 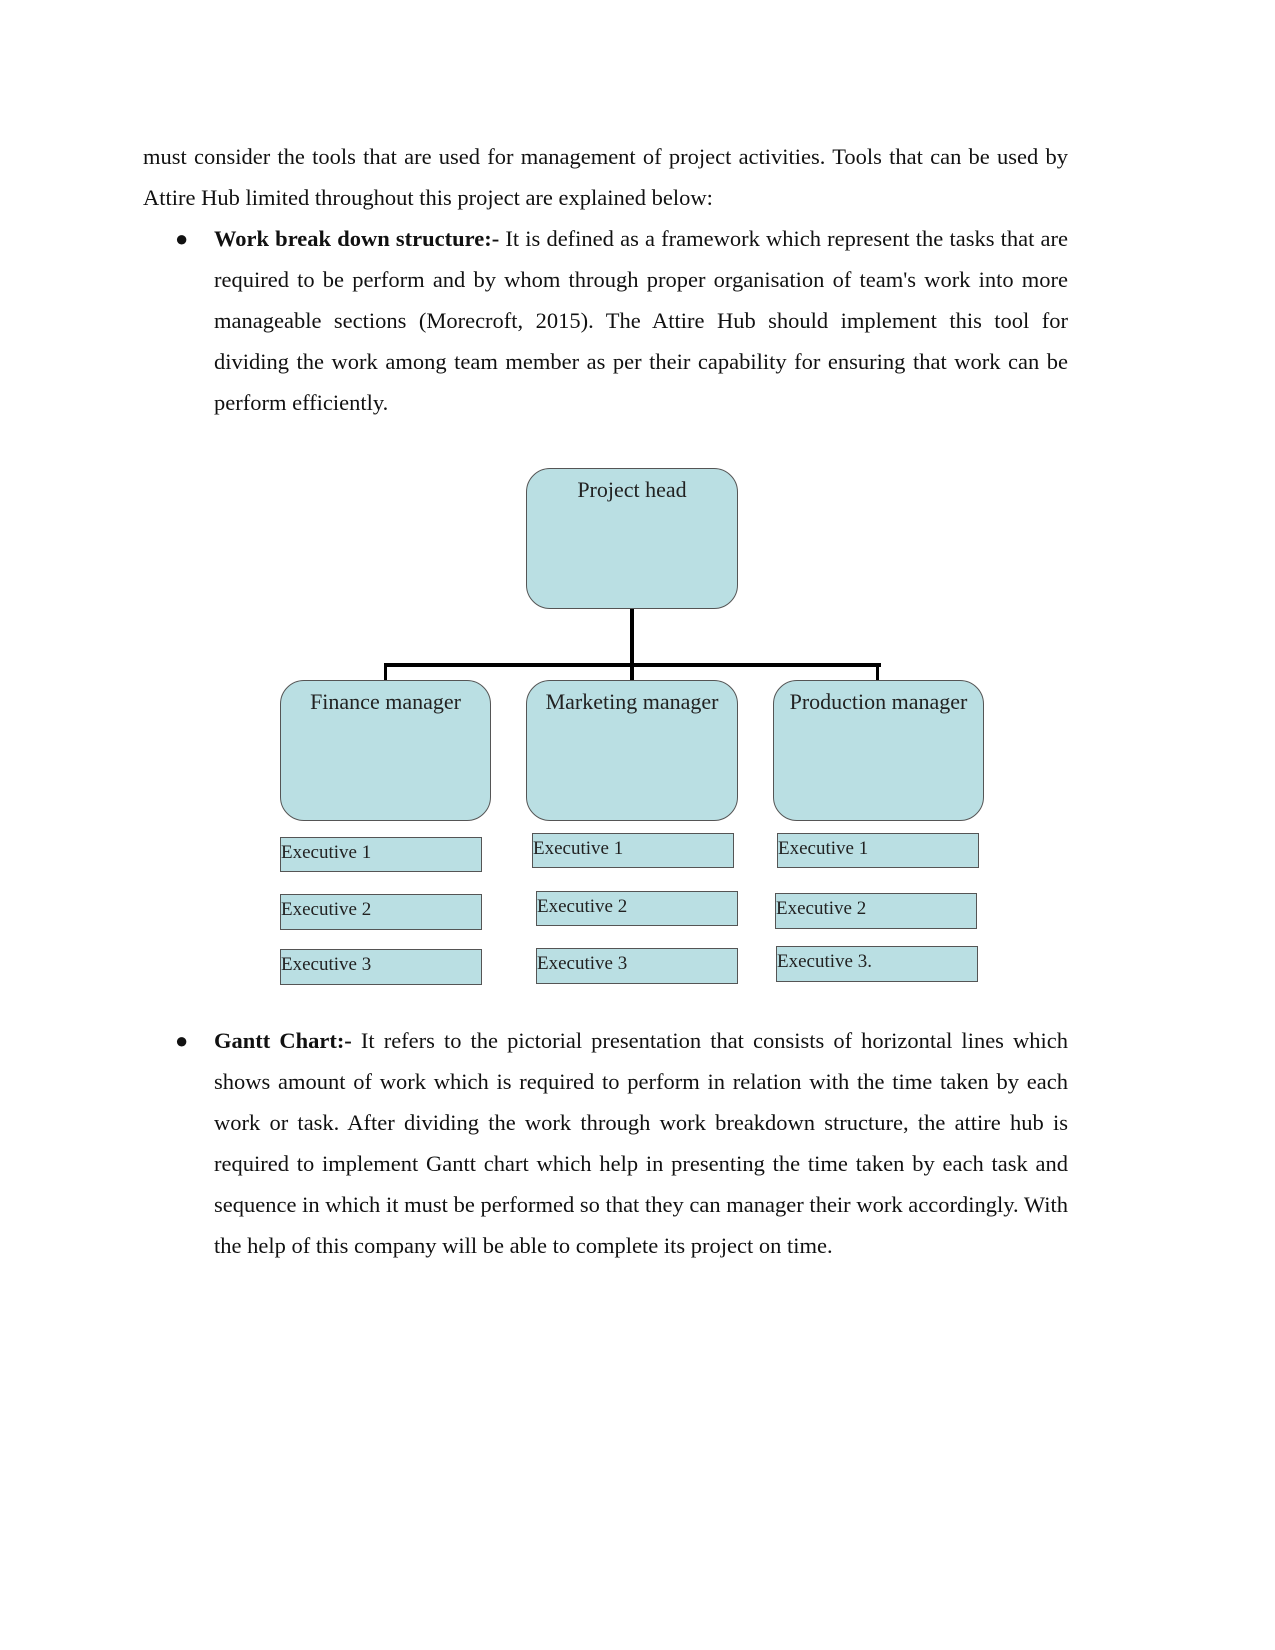 What do you see at coordinates (357, 238) in the screenshot?
I see `bullet-term: Work break down structure:-` at bounding box center [357, 238].